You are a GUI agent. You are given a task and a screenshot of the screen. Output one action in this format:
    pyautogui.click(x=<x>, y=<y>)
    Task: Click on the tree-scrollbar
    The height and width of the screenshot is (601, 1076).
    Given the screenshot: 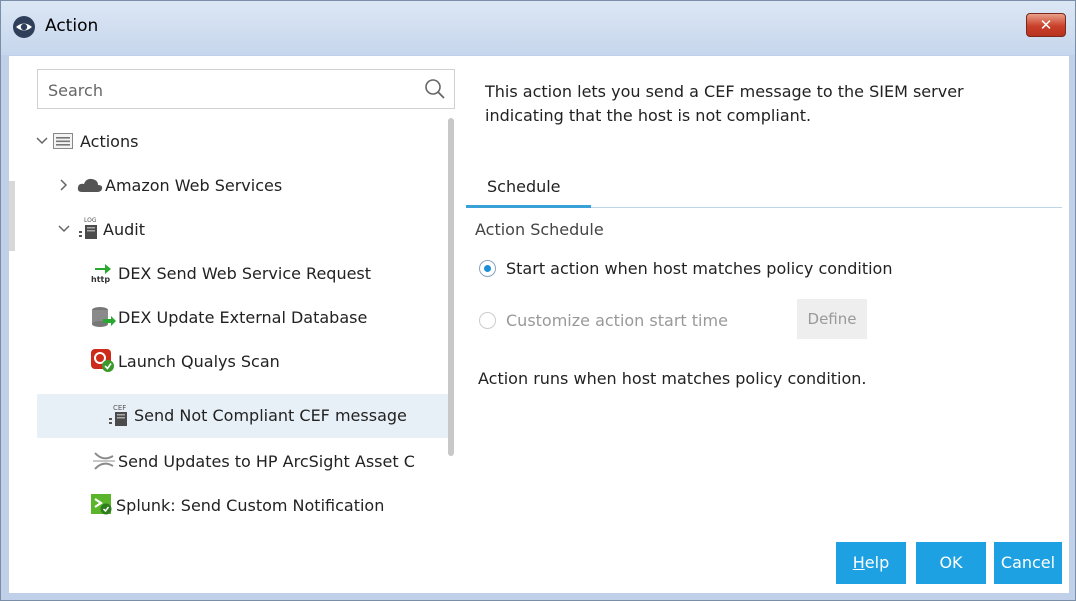 What is the action you would take?
    pyautogui.click(x=451, y=287)
    